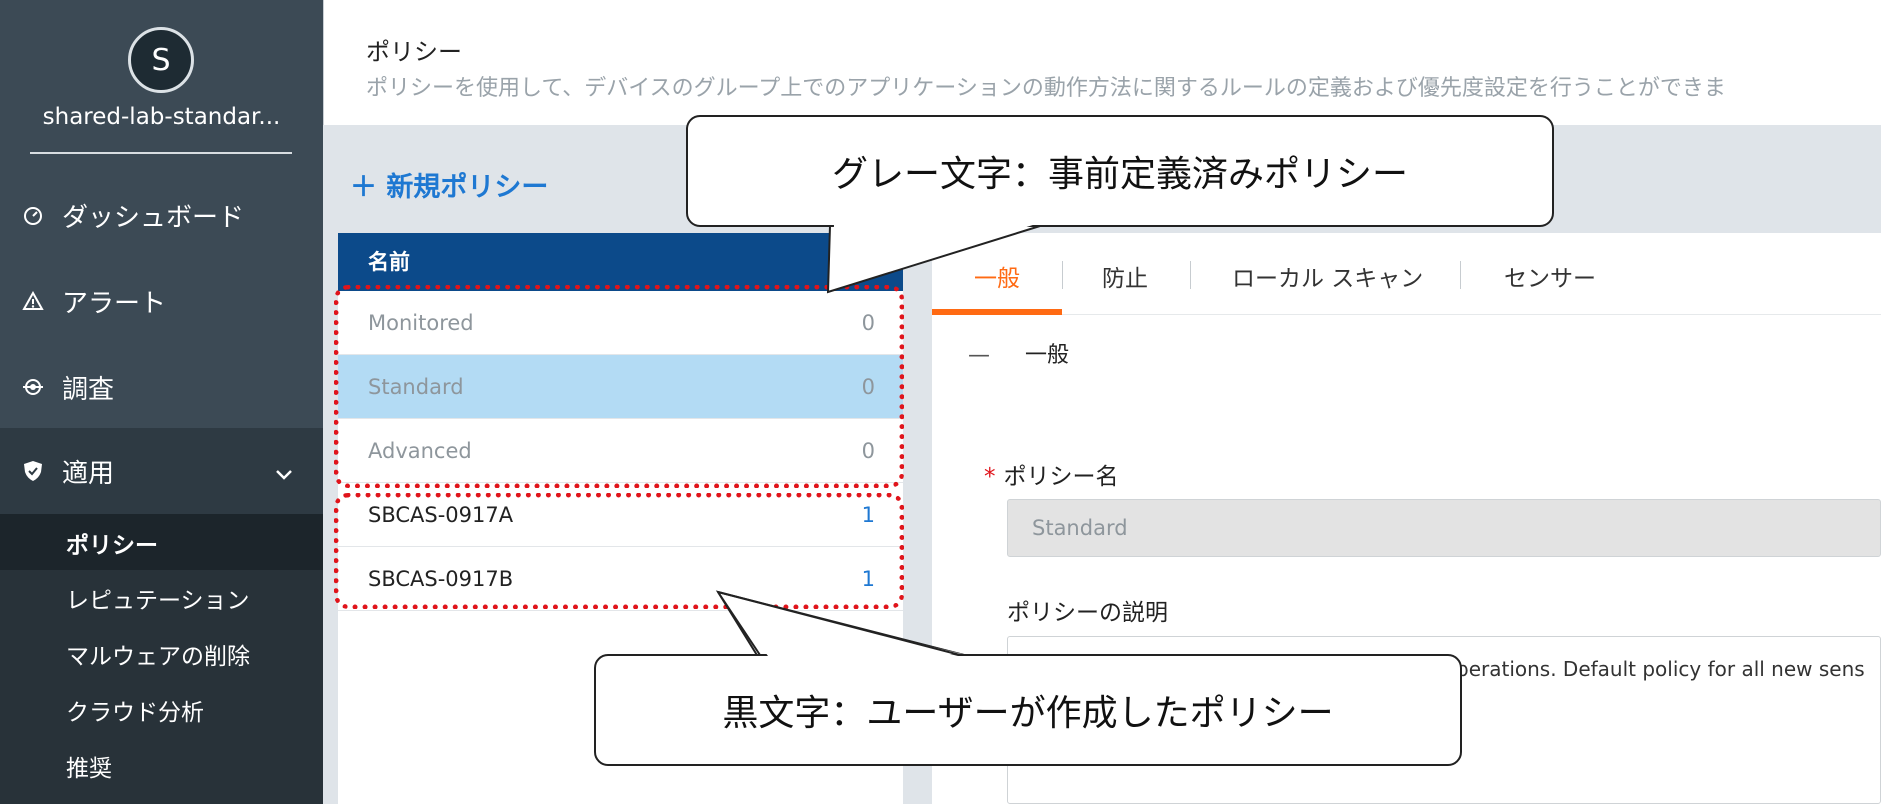 This screenshot has width=1881, height=804. Describe the element at coordinates (161, 60) in the screenshot. I see `avatar: S` at that location.